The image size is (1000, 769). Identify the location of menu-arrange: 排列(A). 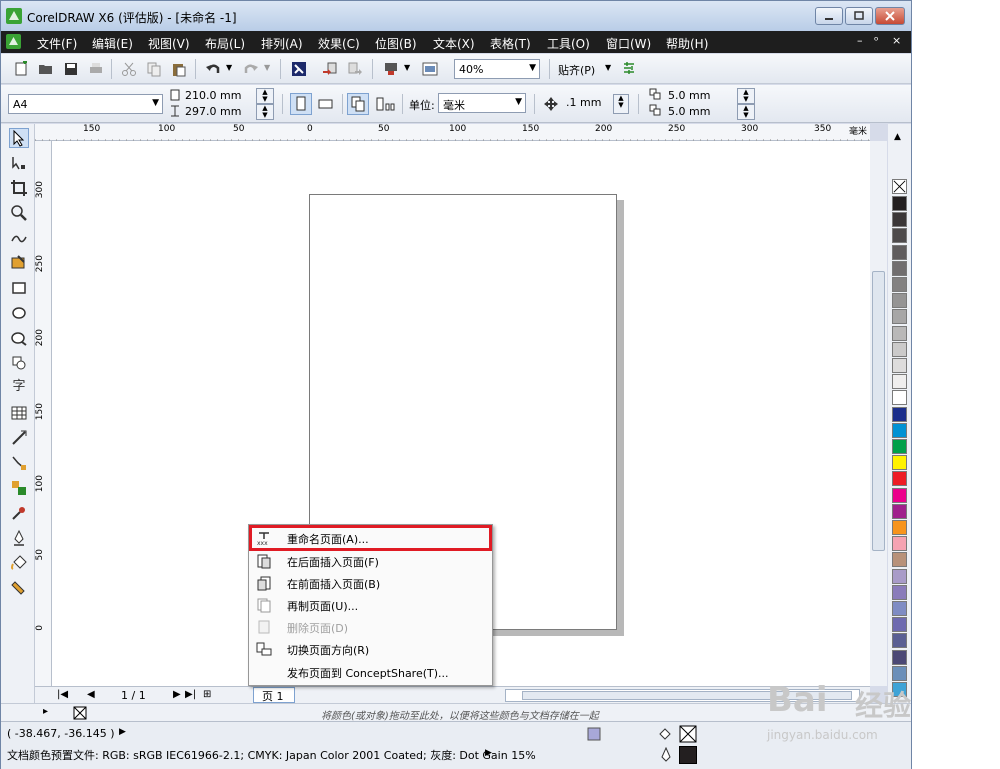
(282, 43).